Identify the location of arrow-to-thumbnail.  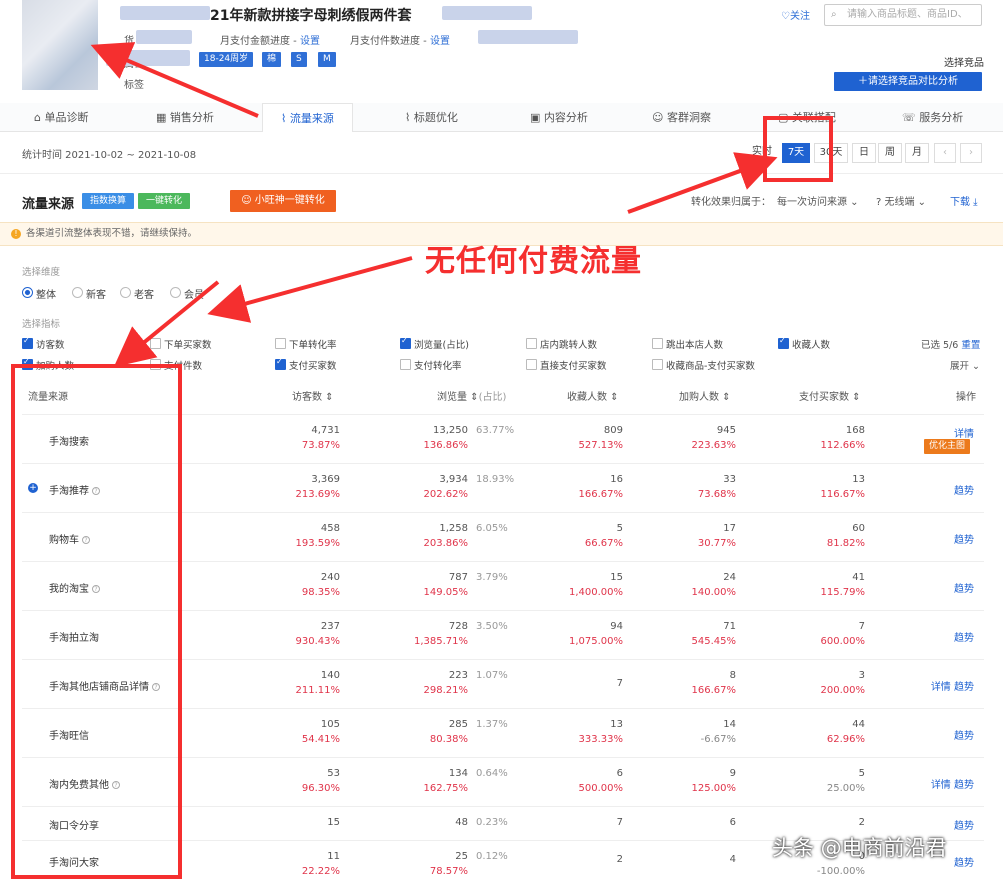
(174, 80).